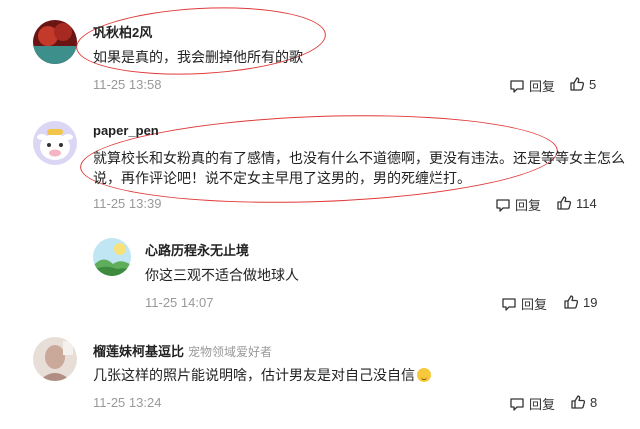 The width and height of the screenshot is (640, 429). I want to click on user-tag: 宠物领域爱好者, so click(230, 352).